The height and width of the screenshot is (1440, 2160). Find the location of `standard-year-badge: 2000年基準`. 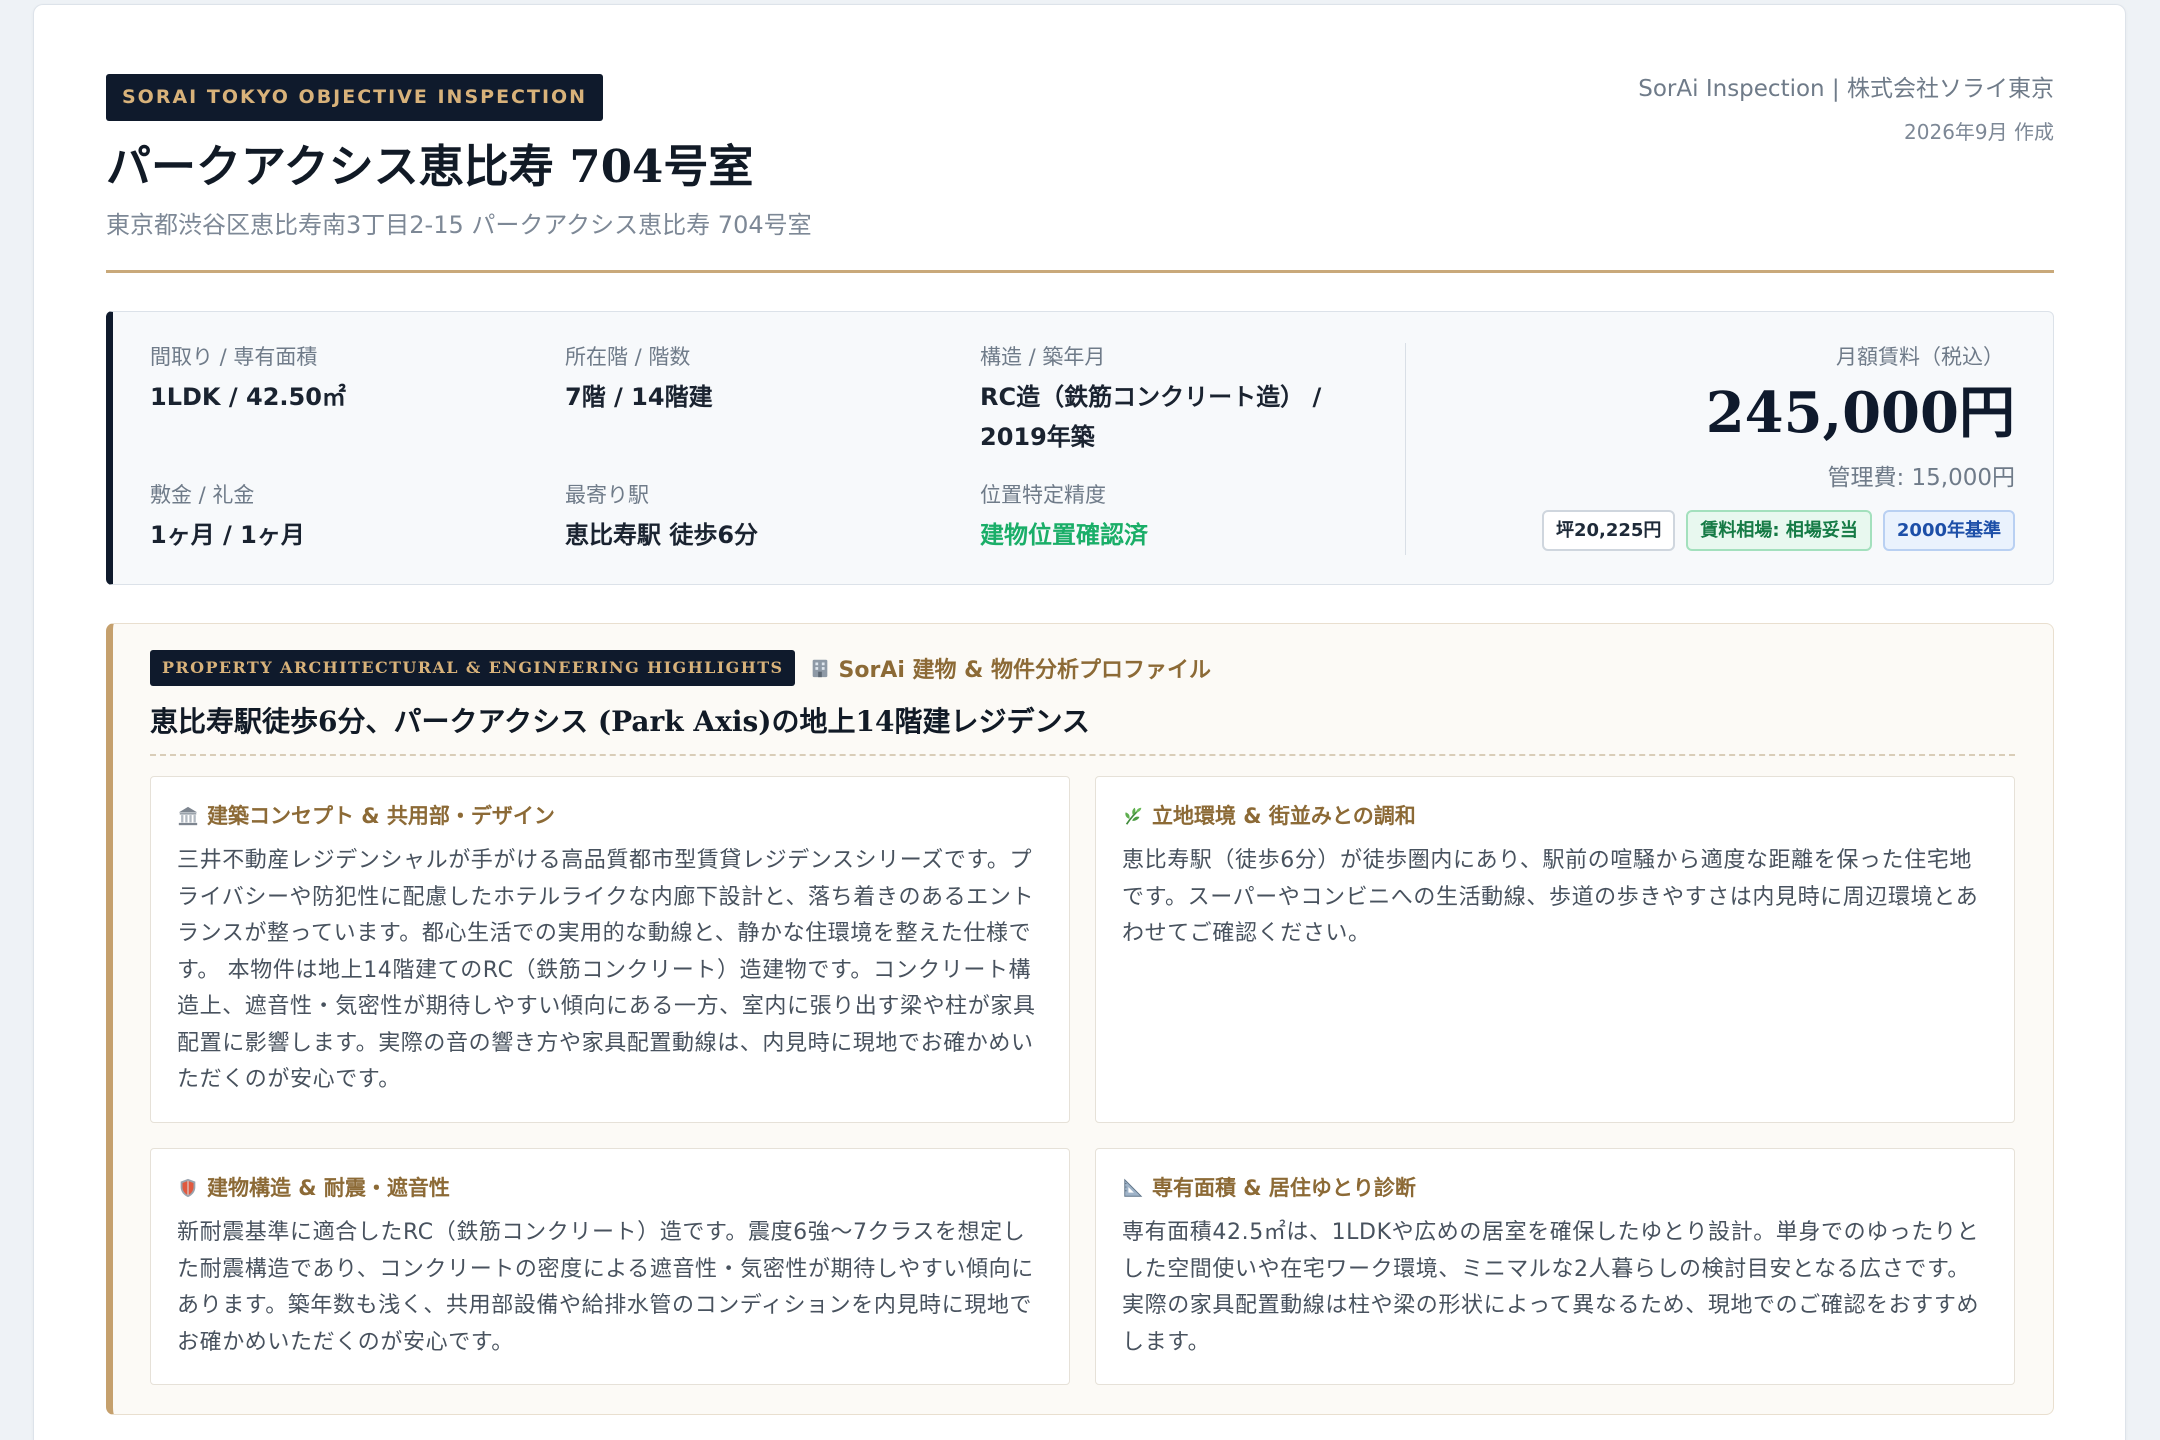

standard-year-badge: 2000年基準 is located at coordinates (1948, 530).